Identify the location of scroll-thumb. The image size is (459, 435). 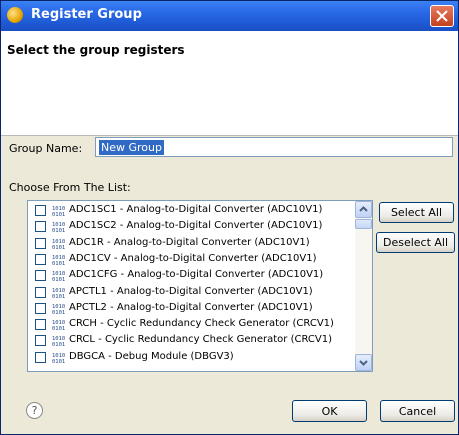
(363, 224).